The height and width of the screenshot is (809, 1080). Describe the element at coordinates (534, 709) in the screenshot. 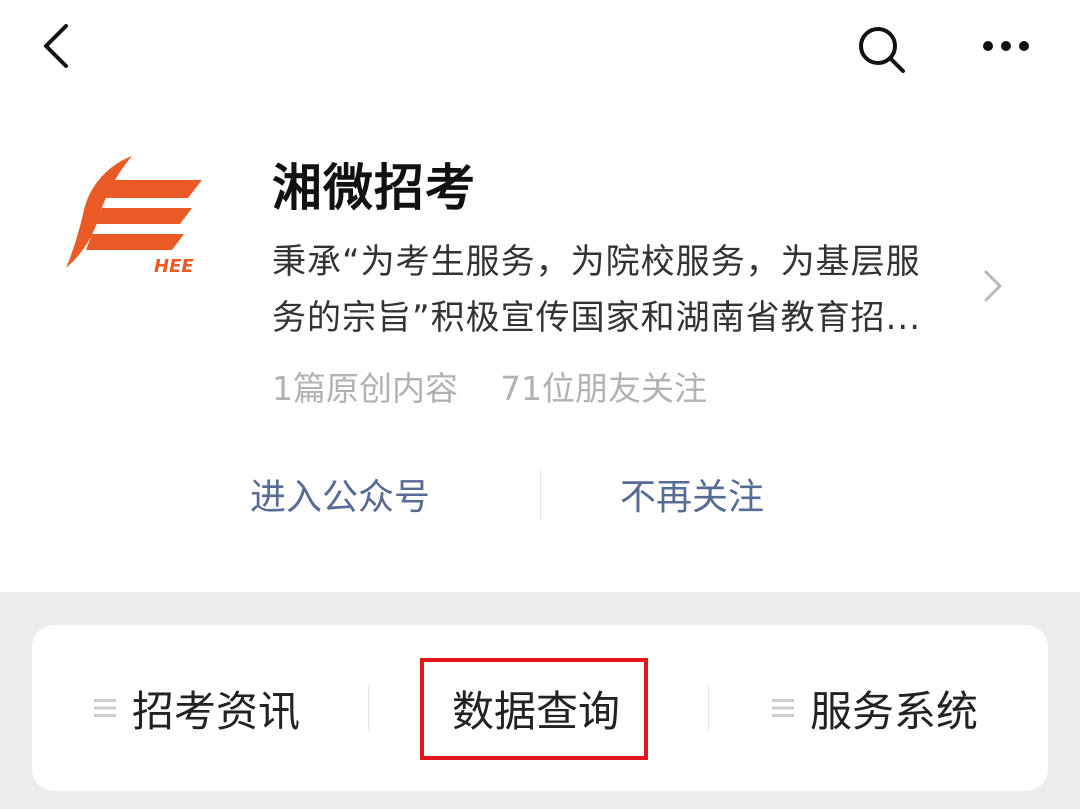

I see `highlight-box` at that location.